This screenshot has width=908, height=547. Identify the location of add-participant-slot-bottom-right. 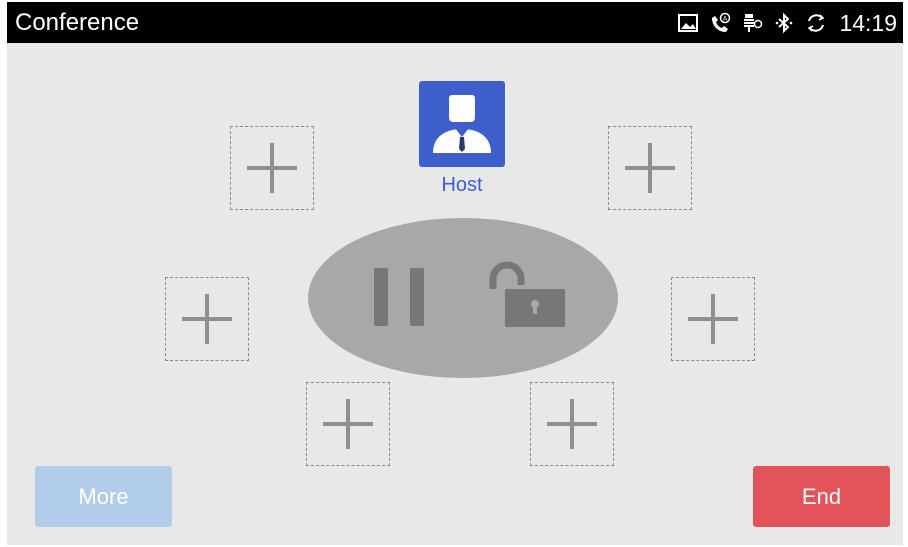
(572, 424).